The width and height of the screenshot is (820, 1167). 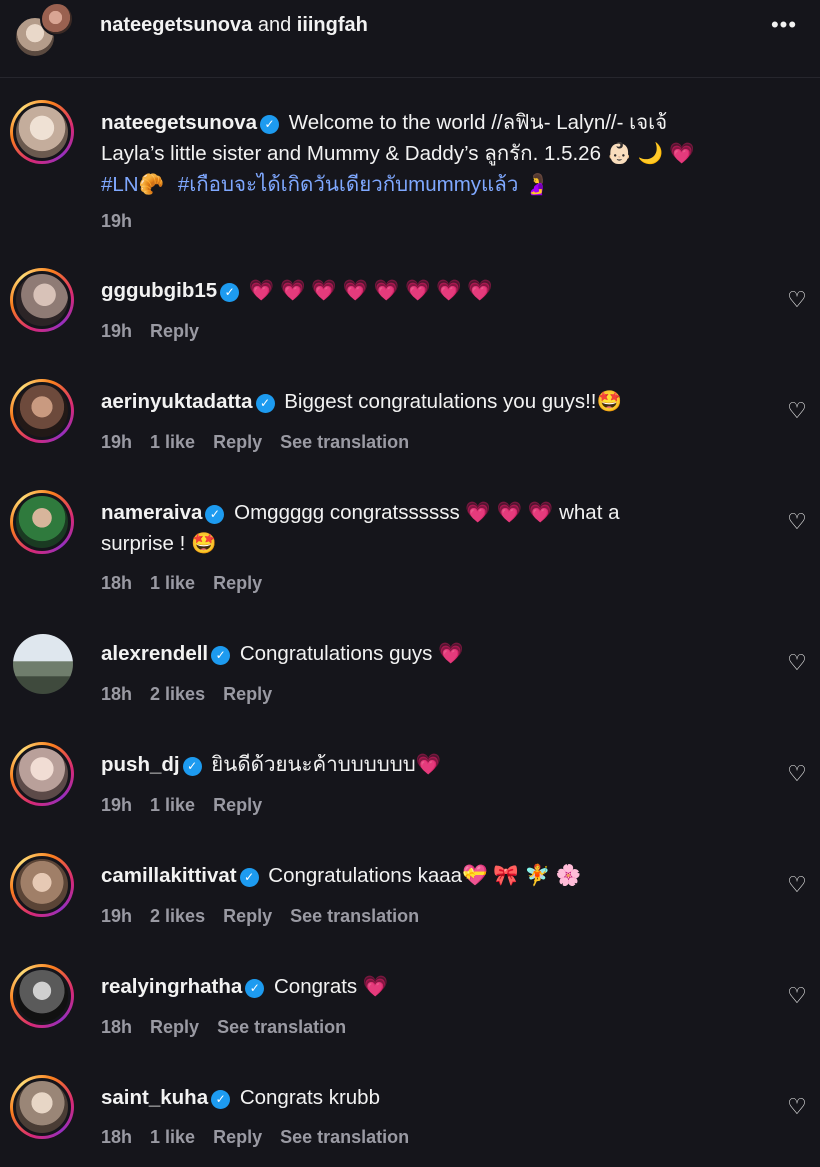 I want to click on comment-meta: 18h Reply See translation, so click(x=232, y=1027).